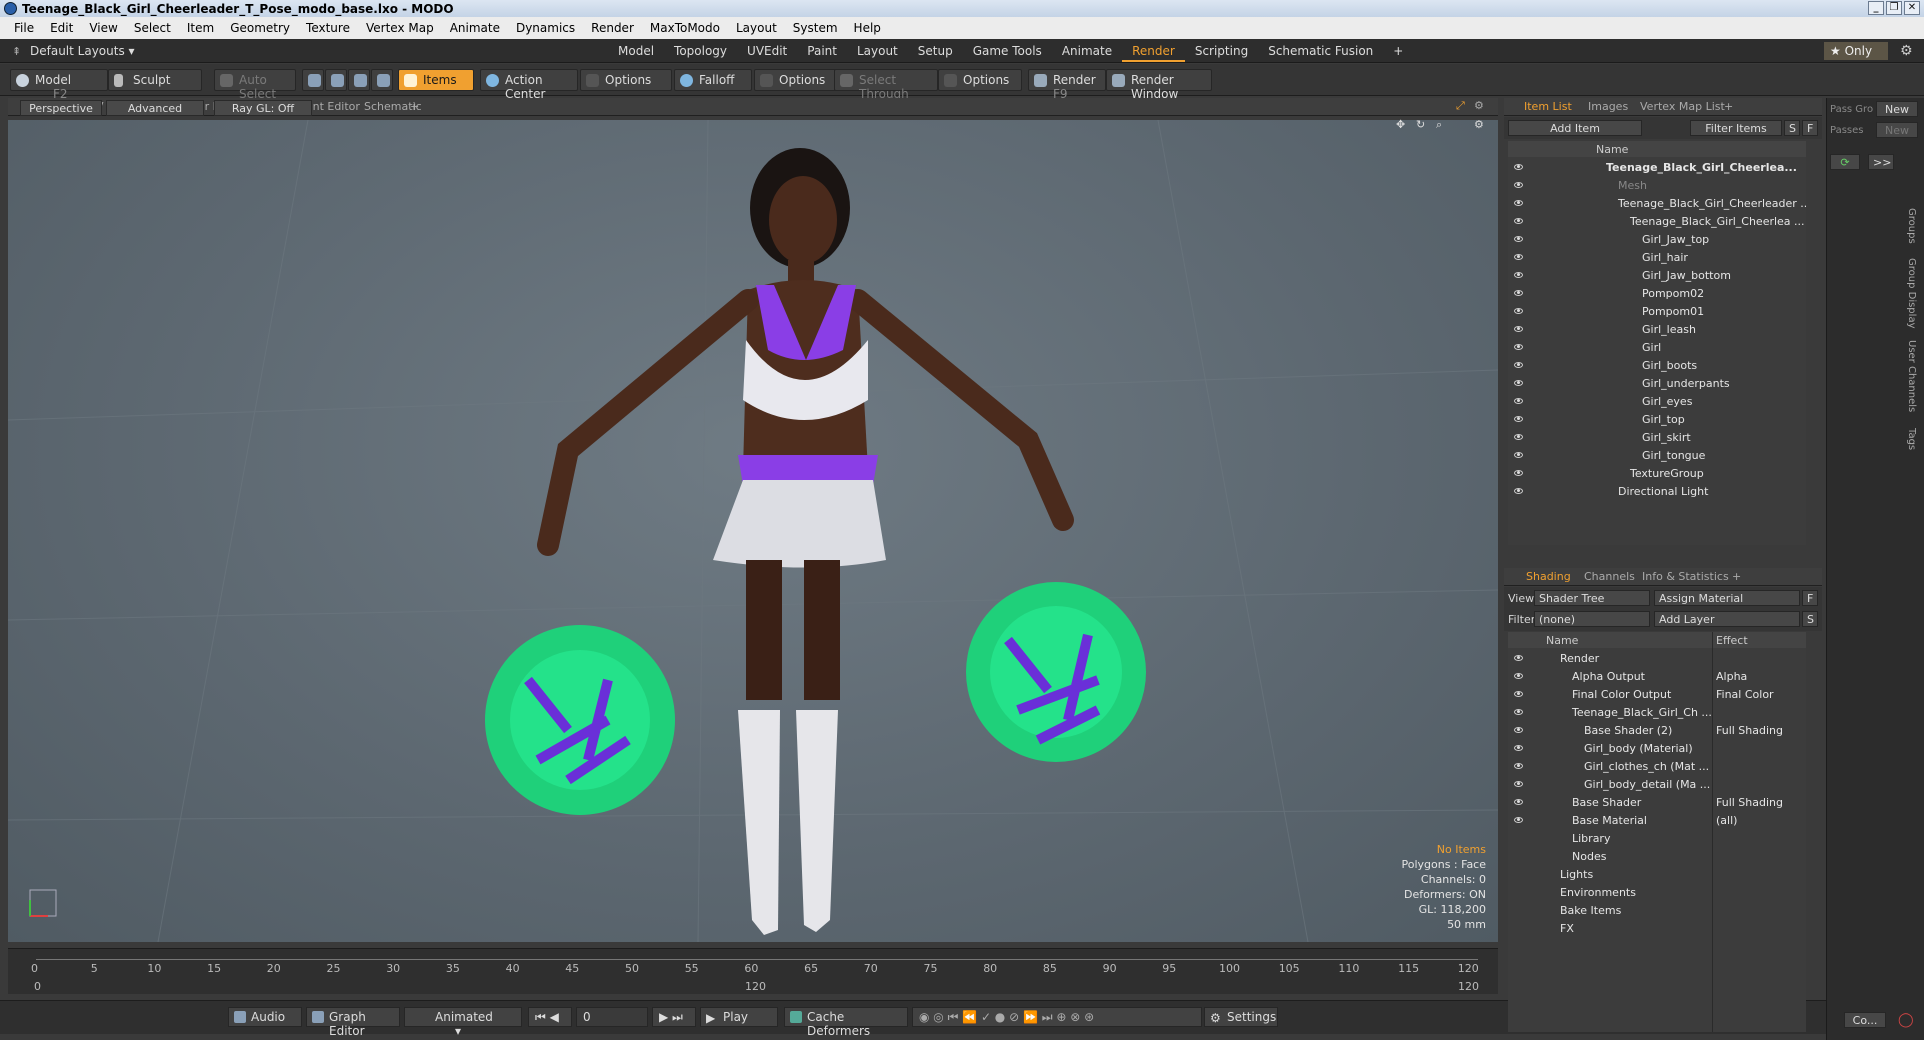  I want to click on tab-render: Render, so click(1153, 51).